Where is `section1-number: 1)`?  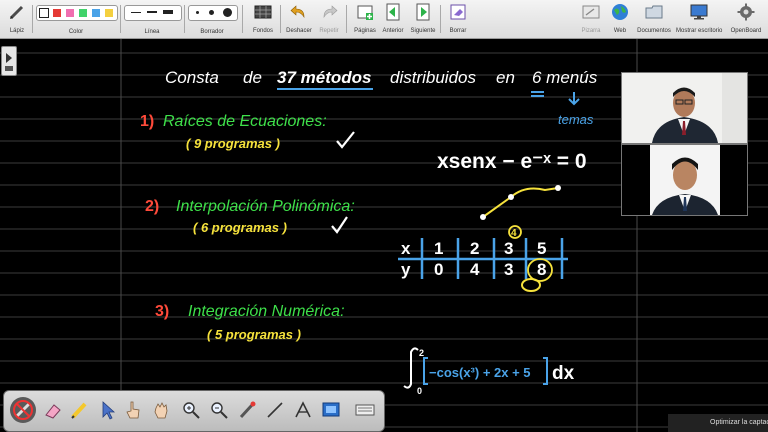
section1-number: 1) is located at coordinates (147, 121).